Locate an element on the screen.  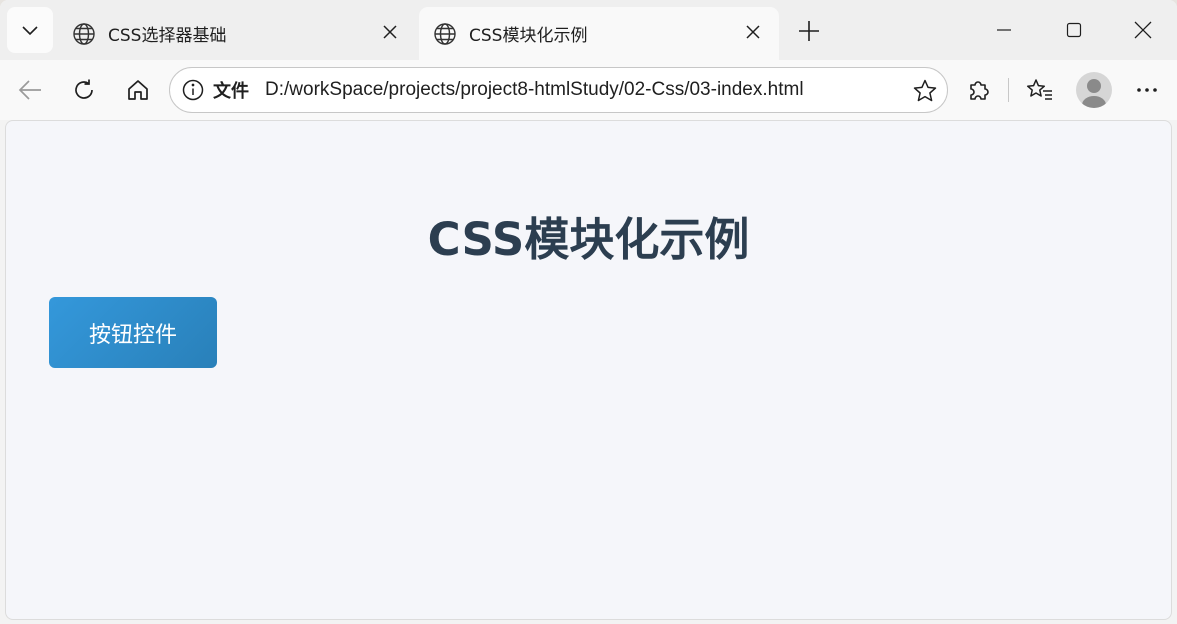
maximize-icon is located at coordinates (1074, 30).